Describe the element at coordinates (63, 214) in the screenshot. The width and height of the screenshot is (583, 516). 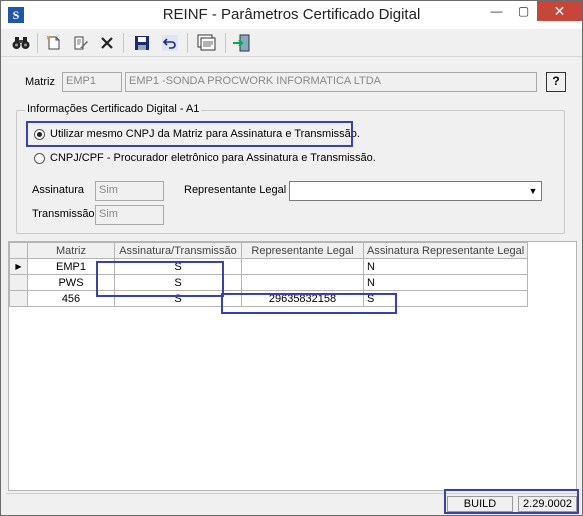
I see `transmissao-label: Transmissão` at that location.